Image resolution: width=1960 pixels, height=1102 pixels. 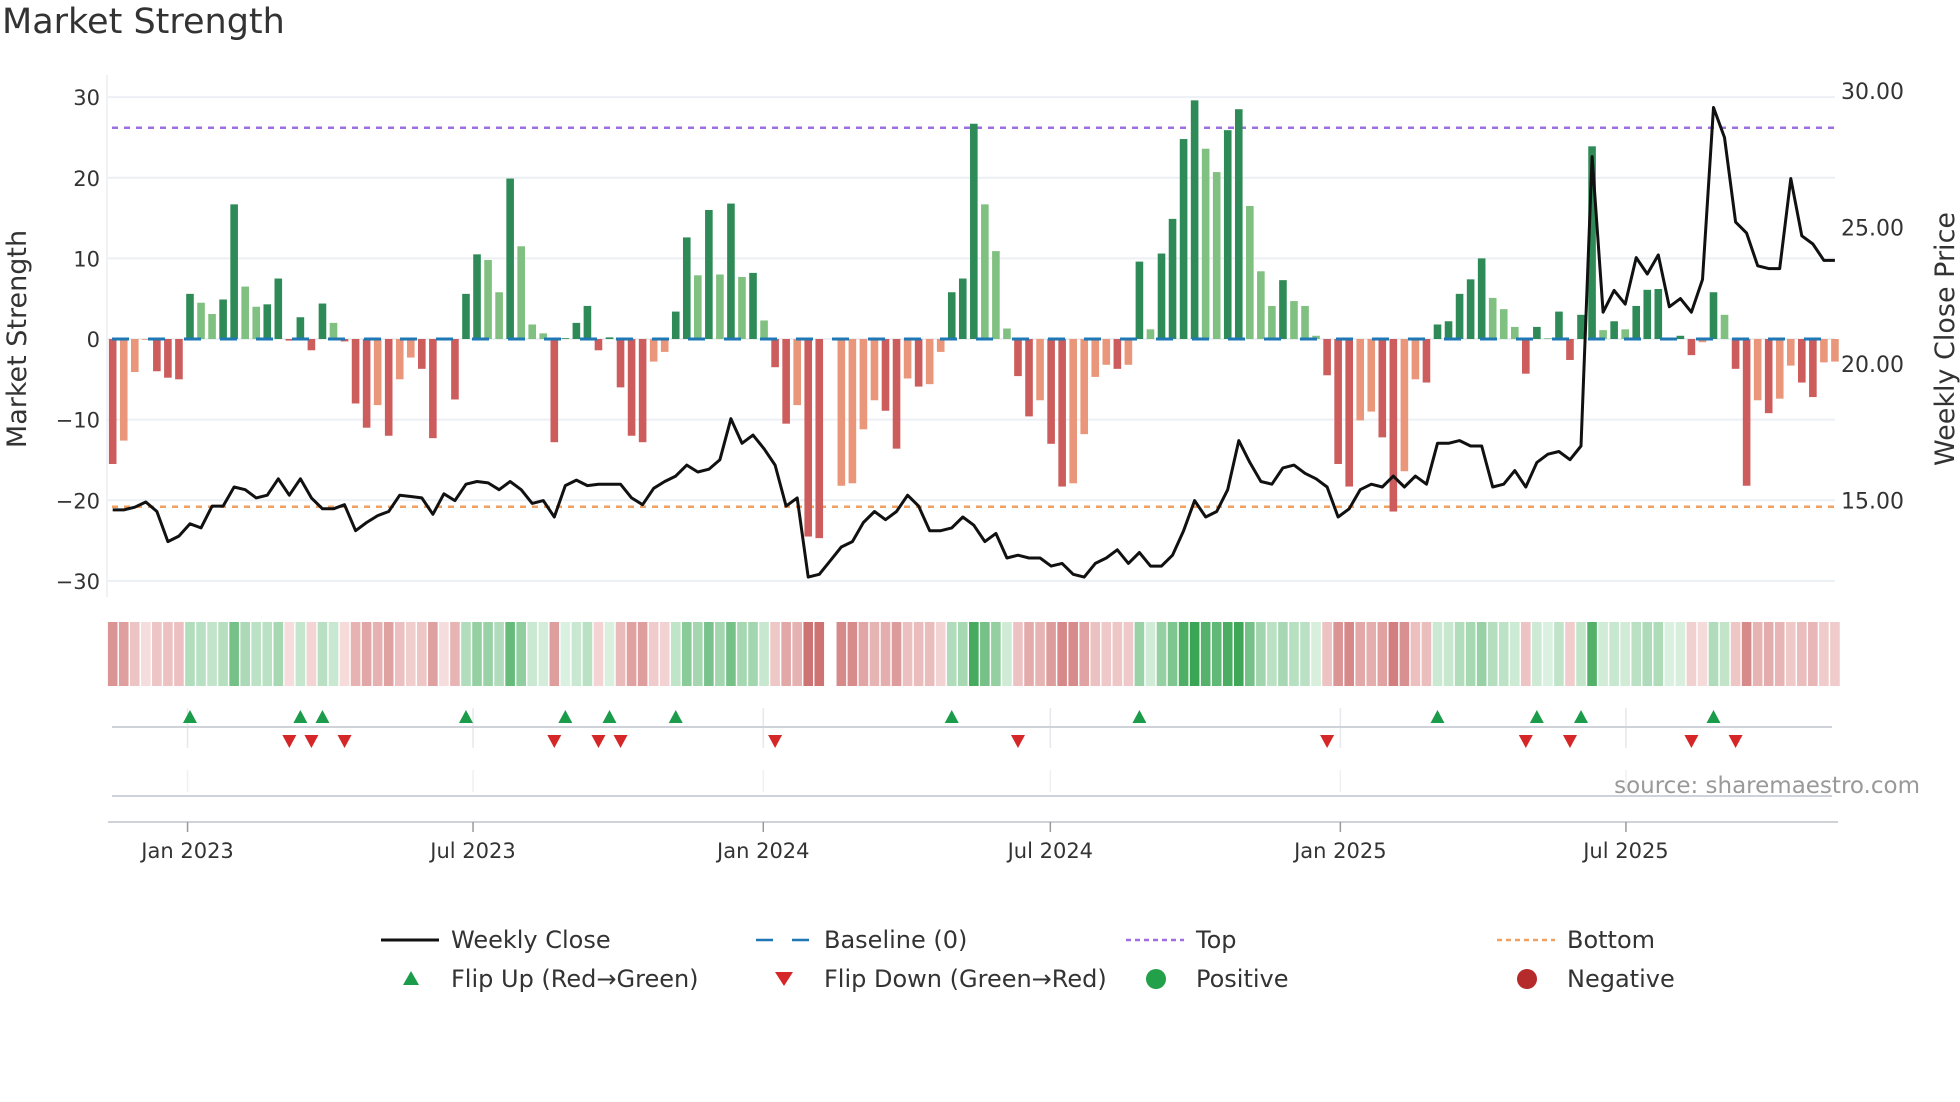 I want to click on legend-label: Bottom, so click(x=1611, y=940).